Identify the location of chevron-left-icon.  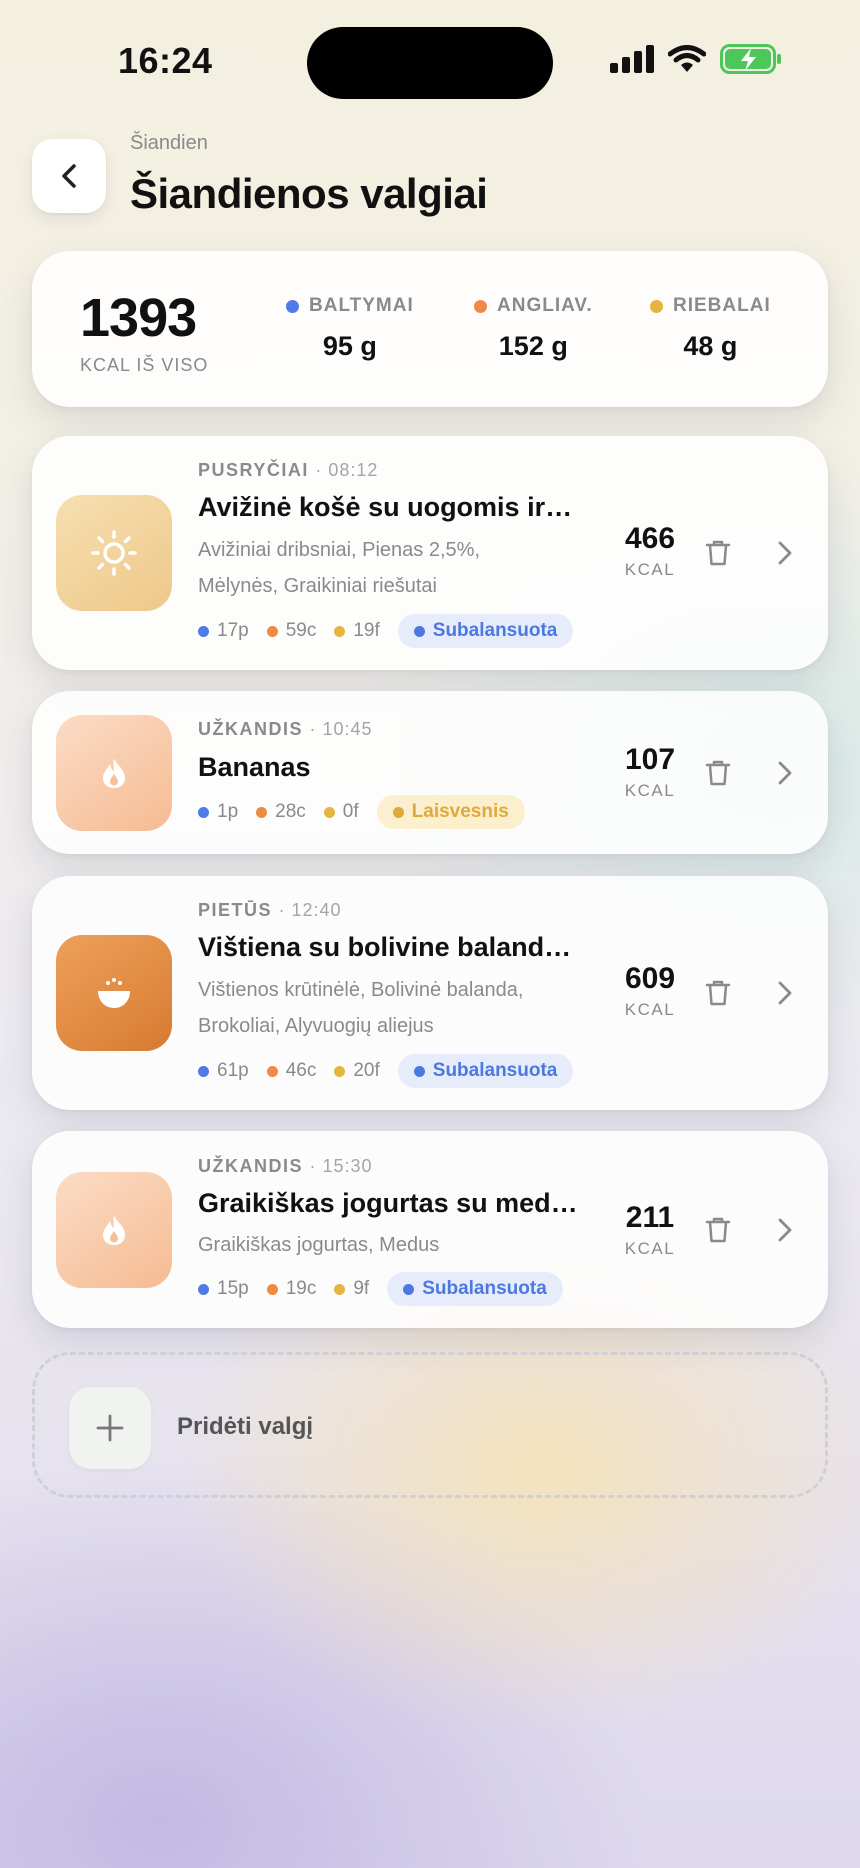
(69, 176).